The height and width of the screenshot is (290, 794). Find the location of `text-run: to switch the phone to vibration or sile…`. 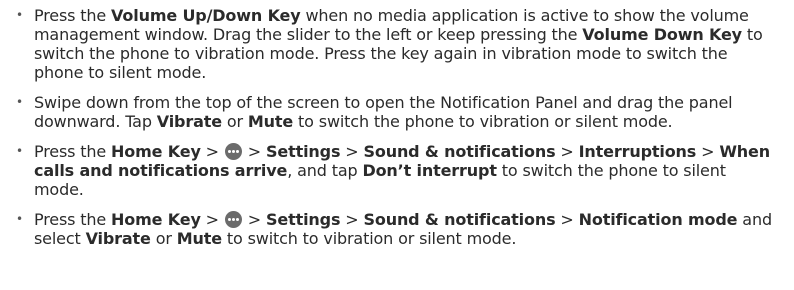

text-run: to switch the phone to vibration or sile… is located at coordinates (483, 121).